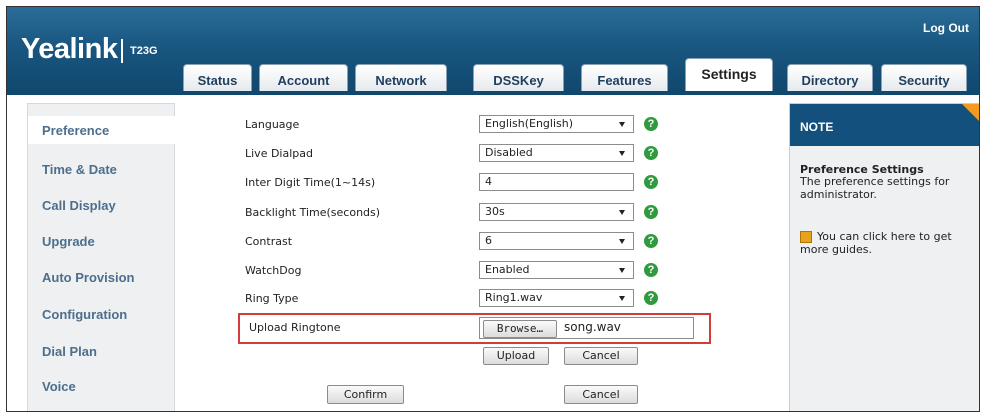 The image size is (984, 414). I want to click on sidebar-item-upgrade: Upgrade, so click(68, 241).